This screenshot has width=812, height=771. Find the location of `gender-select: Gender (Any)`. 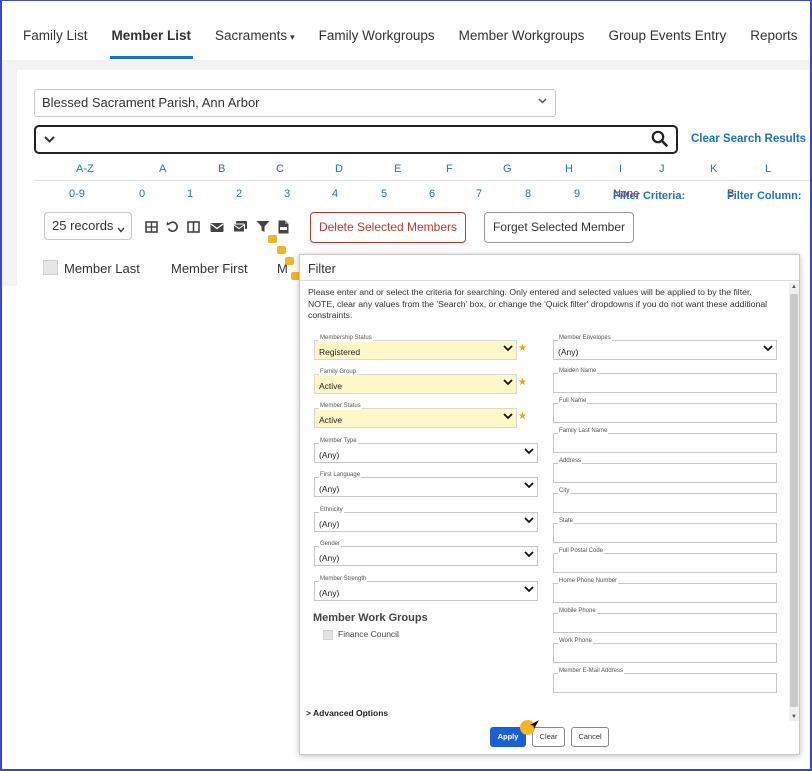

gender-select: Gender (Any) is located at coordinates (426, 553).